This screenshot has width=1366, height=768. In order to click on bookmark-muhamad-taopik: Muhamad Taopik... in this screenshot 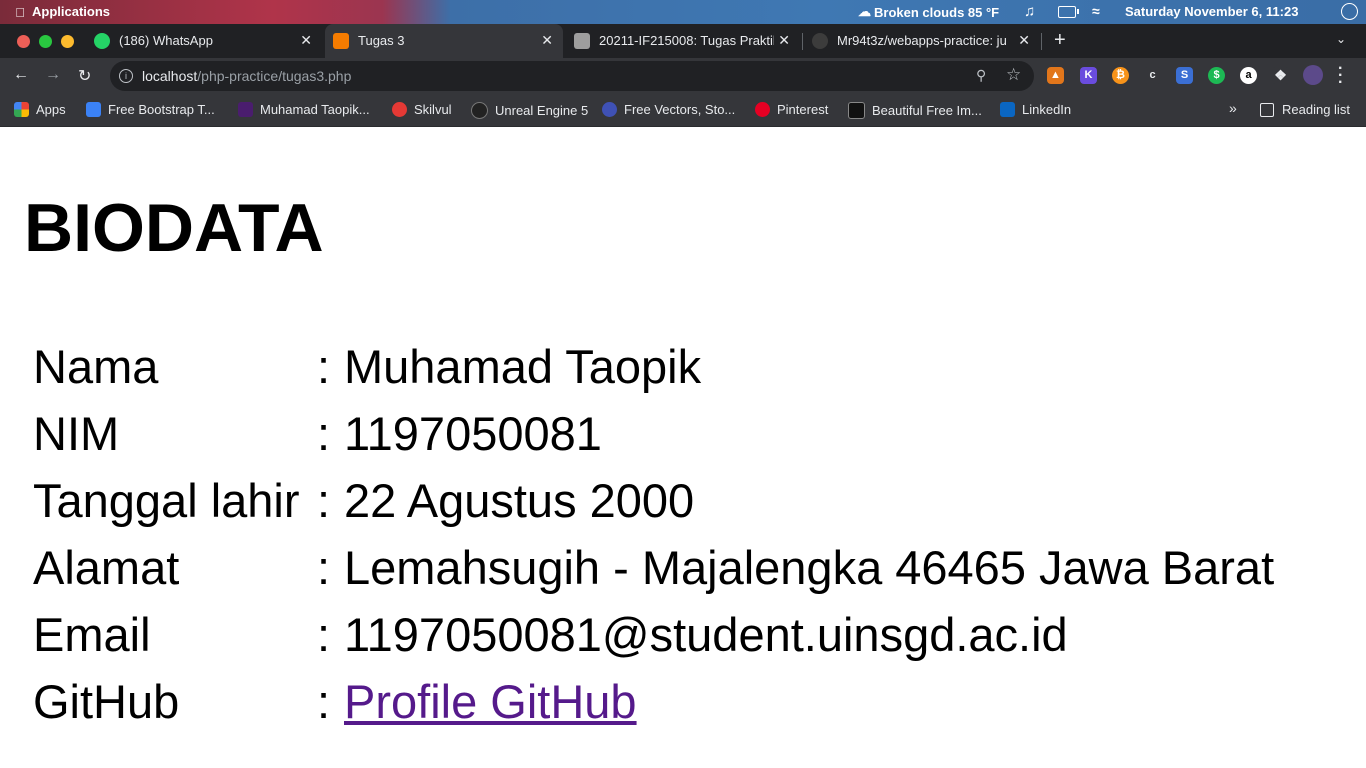, I will do `click(304, 109)`.